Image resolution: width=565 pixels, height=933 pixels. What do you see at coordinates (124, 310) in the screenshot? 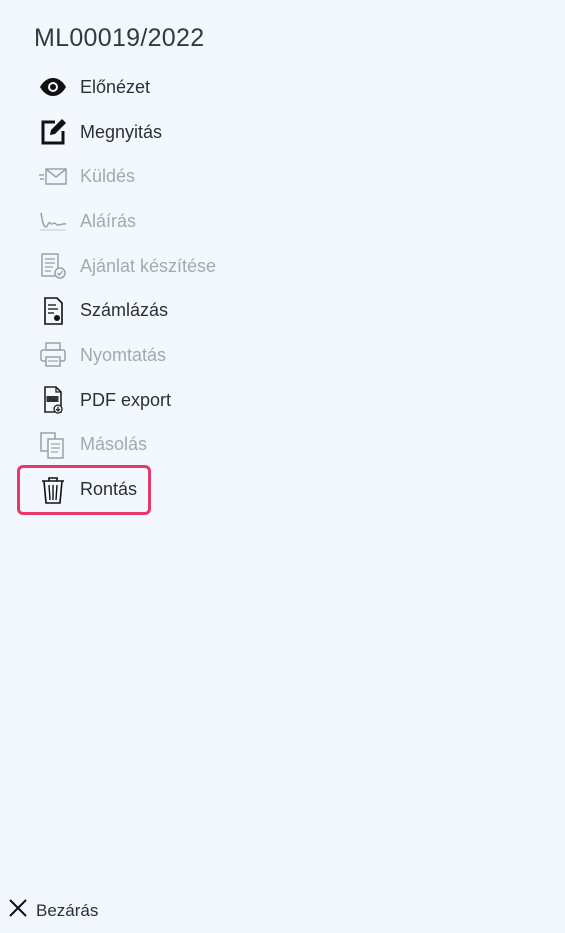
I see `menu-item-label: Számlázás` at bounding box center [124, 310].